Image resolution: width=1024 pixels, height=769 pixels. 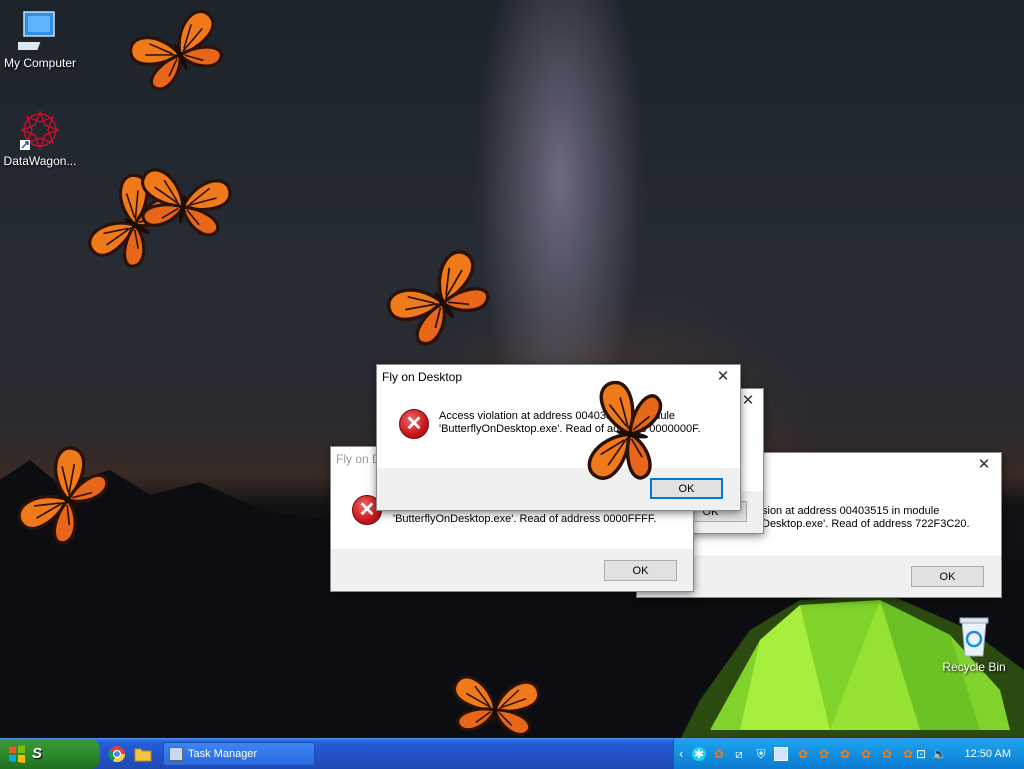 I want to click on taskbar-item-task-manager: Task Manager, so click(x=239, y=754).